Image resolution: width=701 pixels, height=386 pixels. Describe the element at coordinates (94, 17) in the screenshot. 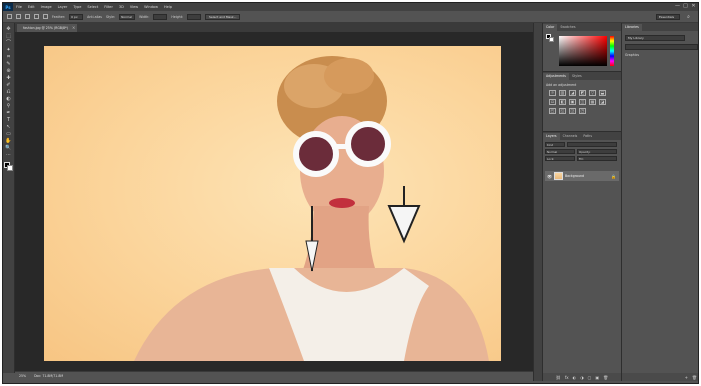

I see `antialias-checkbox: Anti-alias` at that location.